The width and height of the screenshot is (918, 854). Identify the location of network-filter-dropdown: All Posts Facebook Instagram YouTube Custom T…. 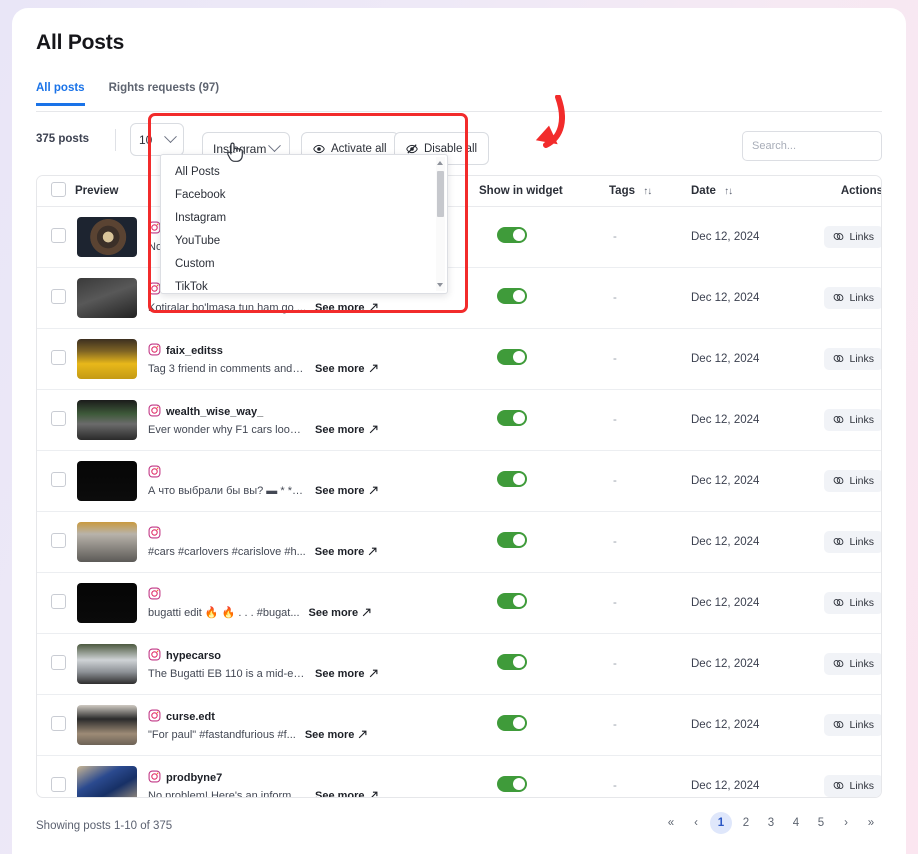
(304, 224).